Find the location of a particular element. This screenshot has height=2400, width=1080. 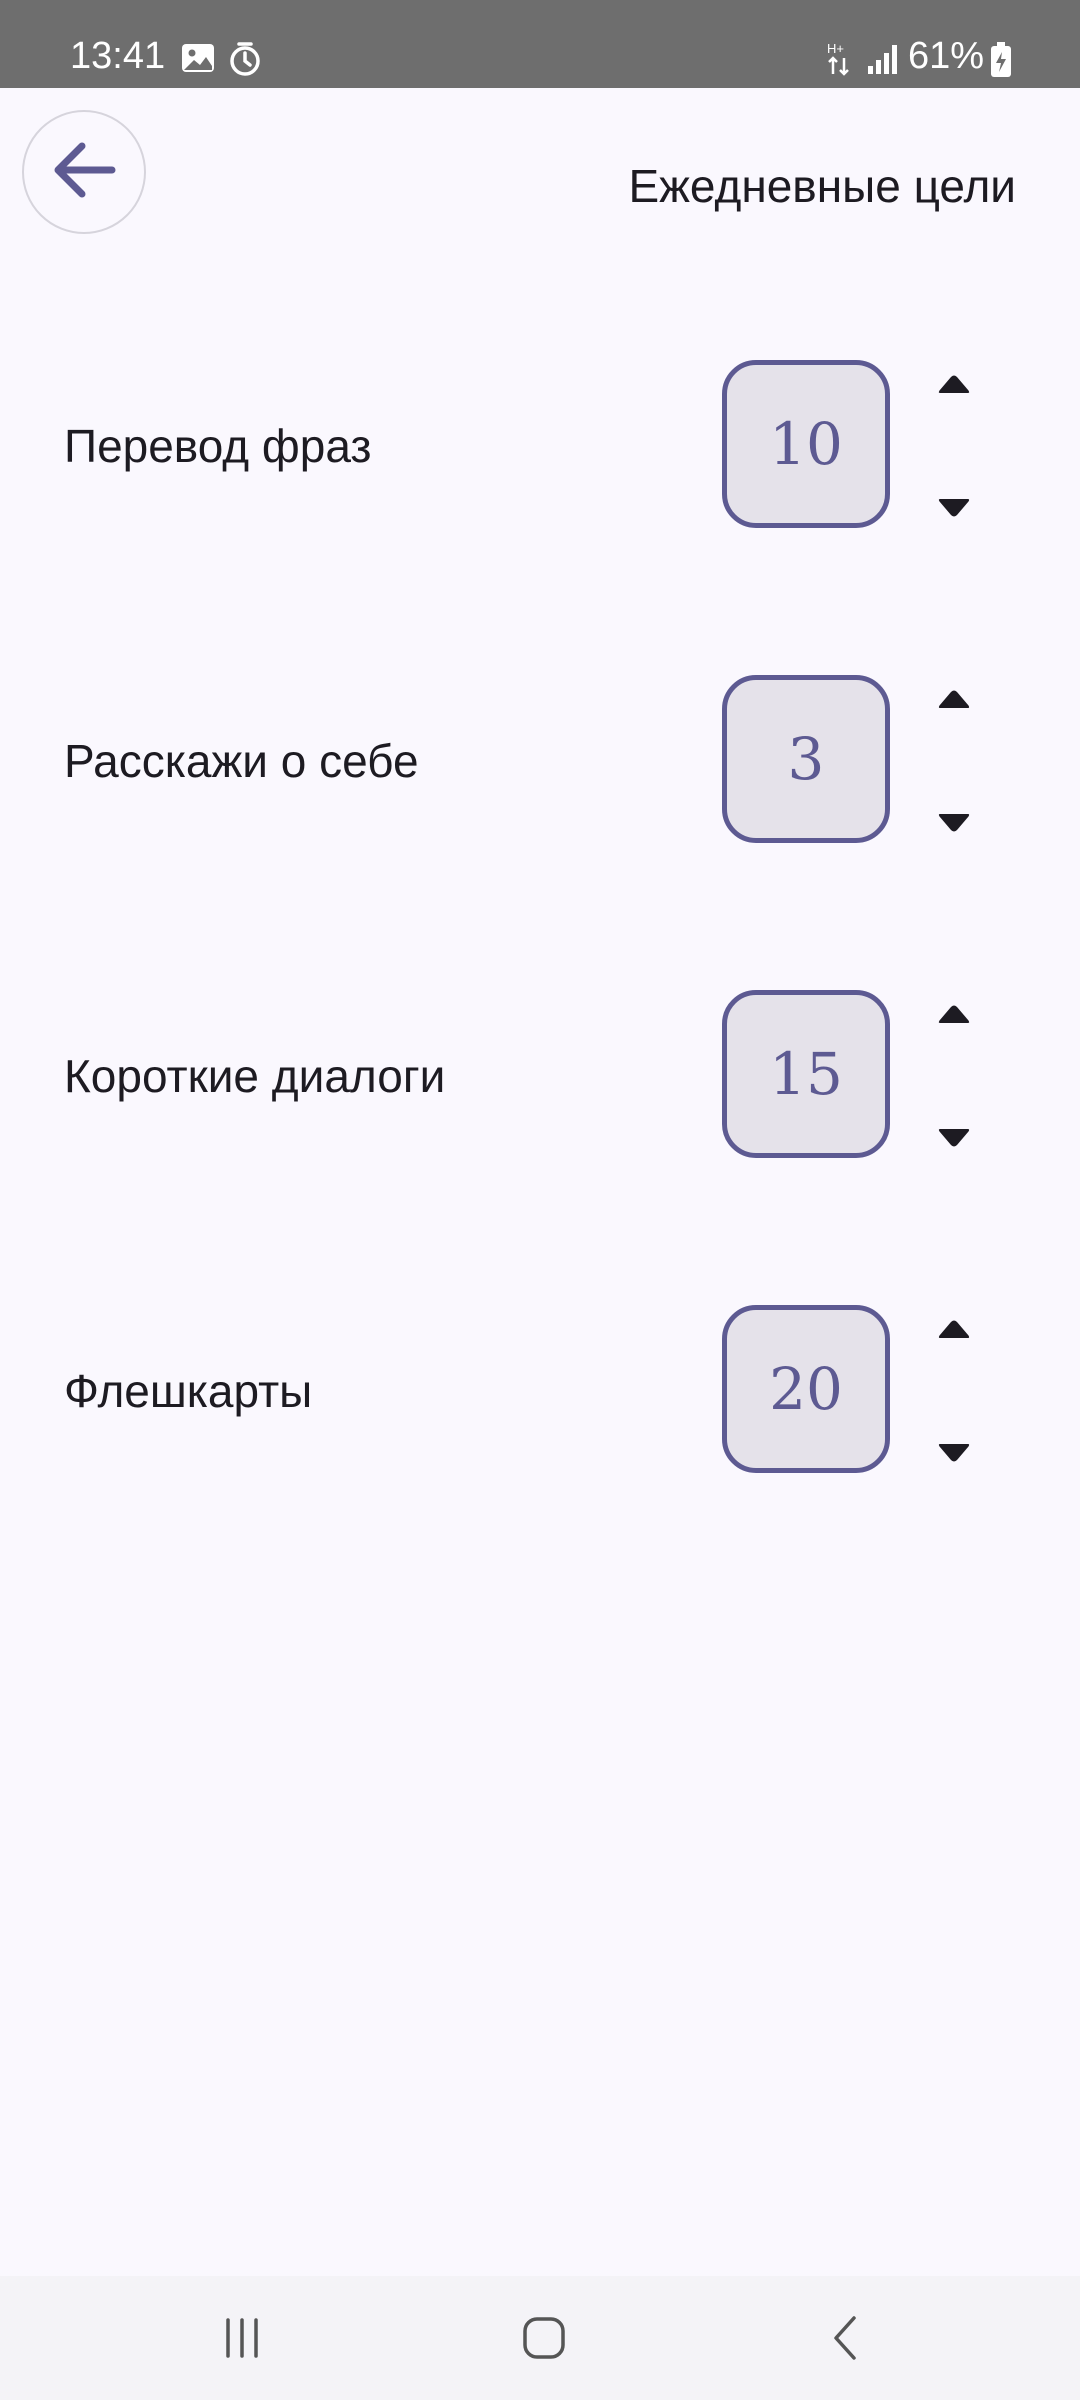

goal-count-field: 10 is located at coordinates (806, 444).